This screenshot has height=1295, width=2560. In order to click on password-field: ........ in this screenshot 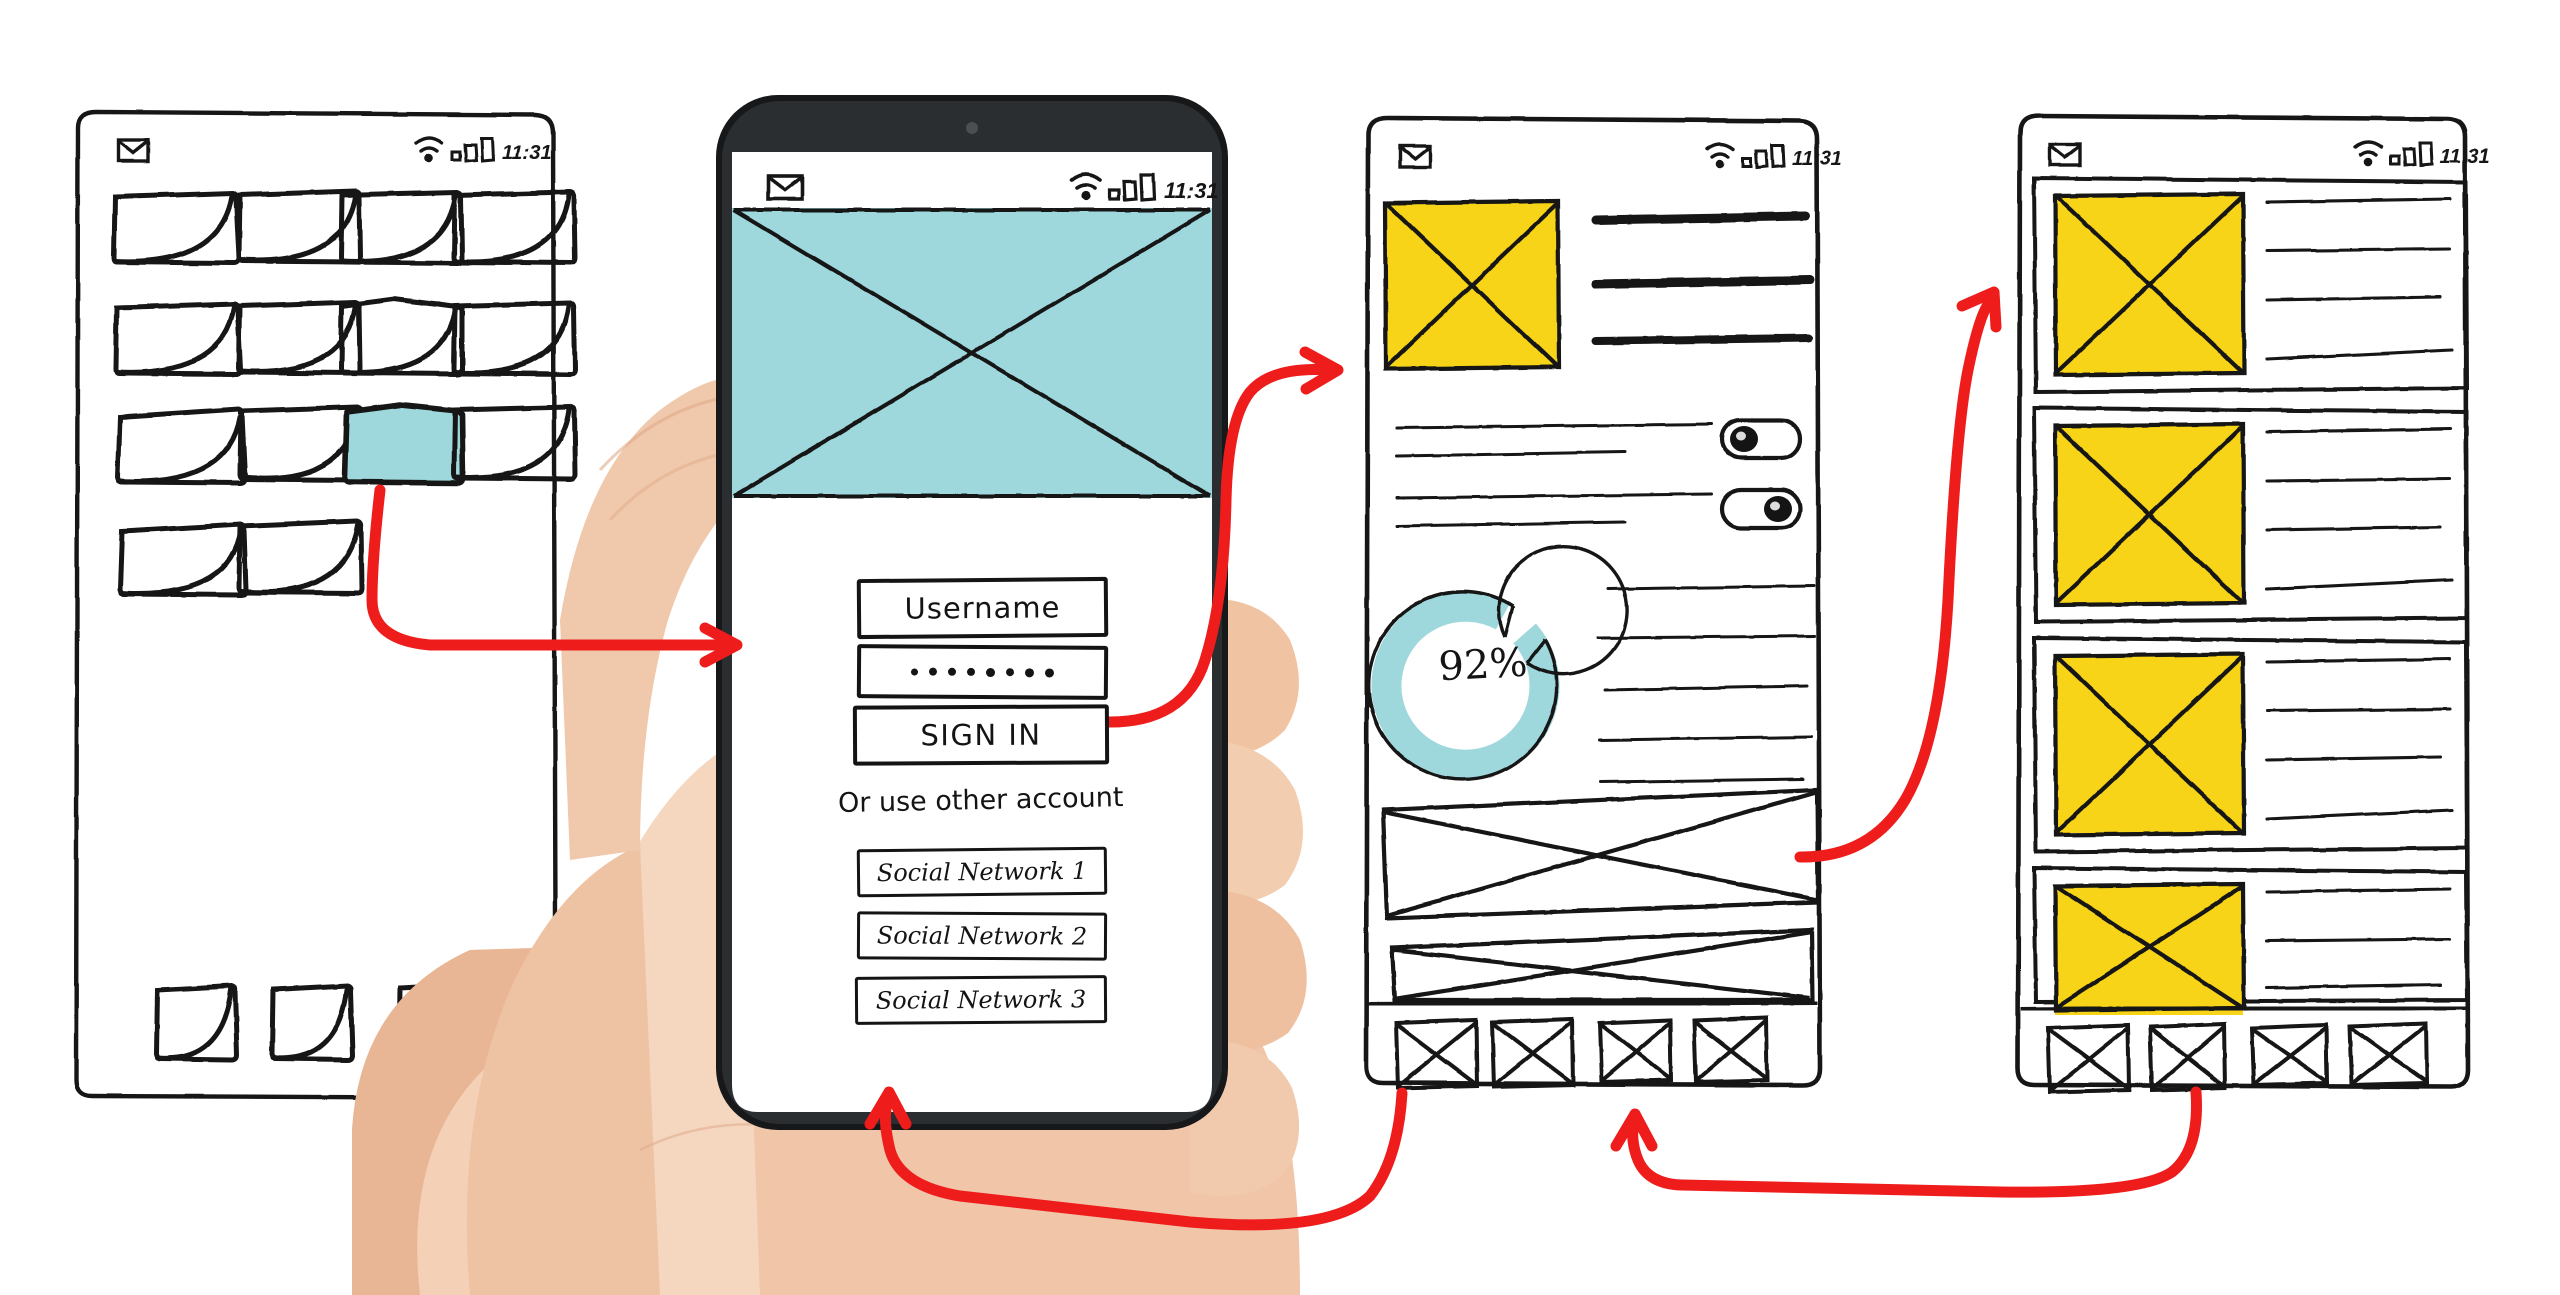, I will do `click(982, 672)`.